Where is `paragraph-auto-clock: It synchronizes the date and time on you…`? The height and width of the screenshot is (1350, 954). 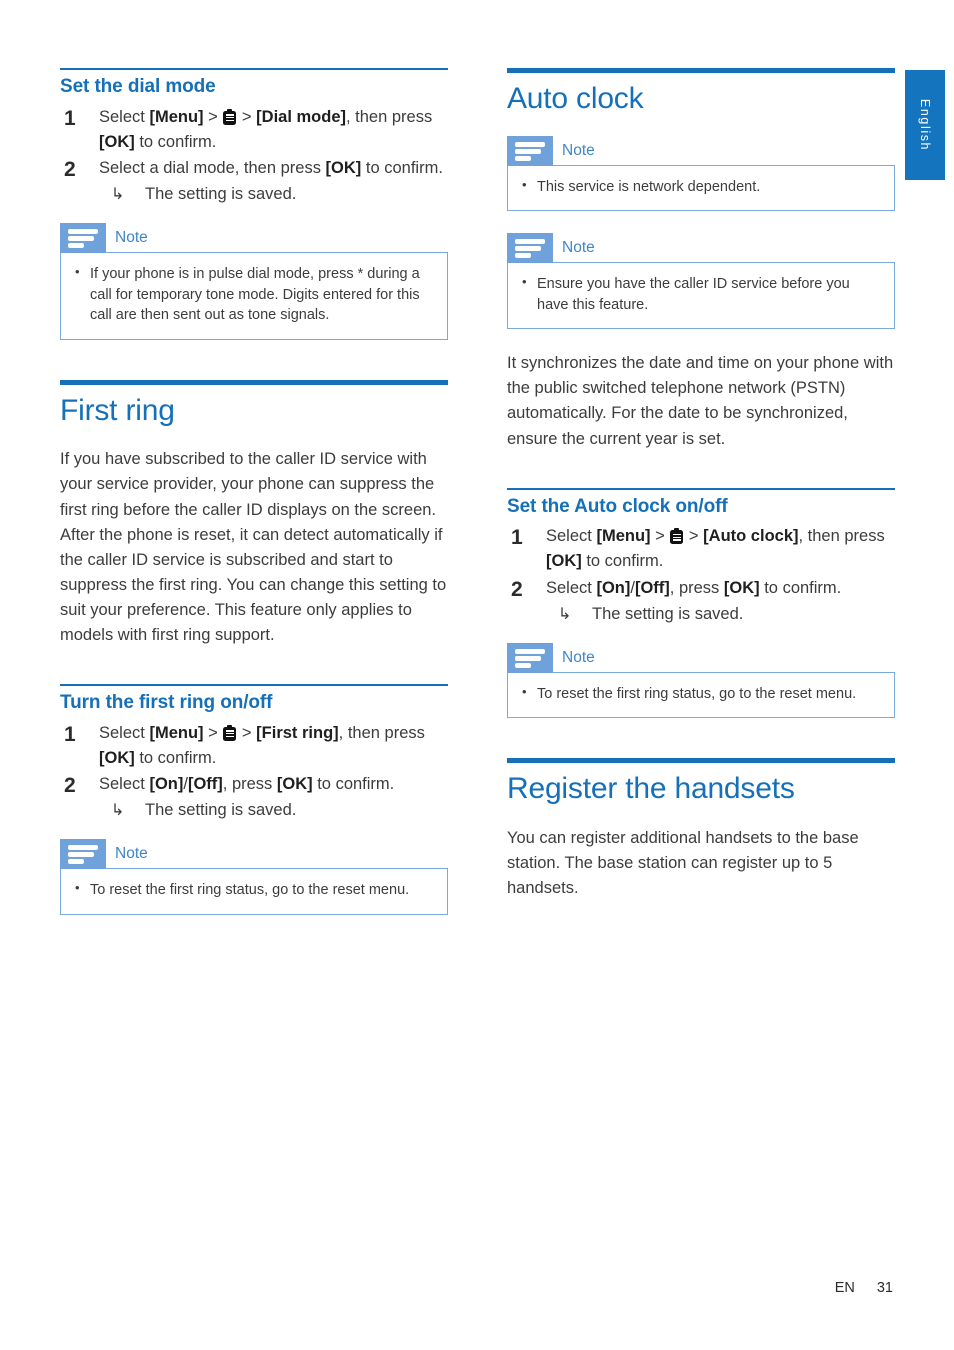
paragraph-auto-clock: It synchronizes the date and time on you… is located at coordinates (700, 401).